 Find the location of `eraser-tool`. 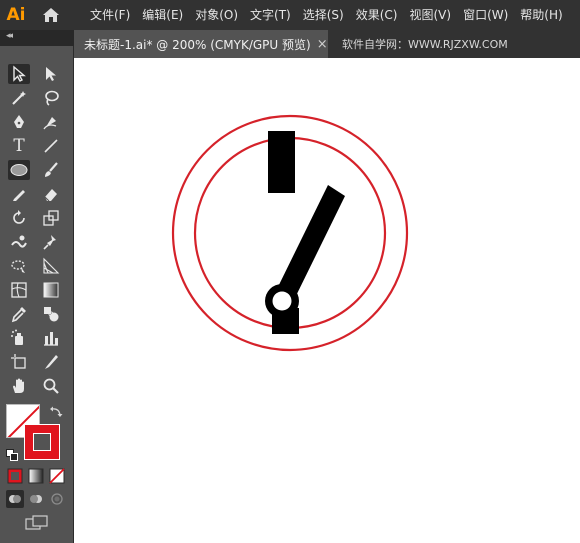

eraser-tool is located at coordinates (51, 194).